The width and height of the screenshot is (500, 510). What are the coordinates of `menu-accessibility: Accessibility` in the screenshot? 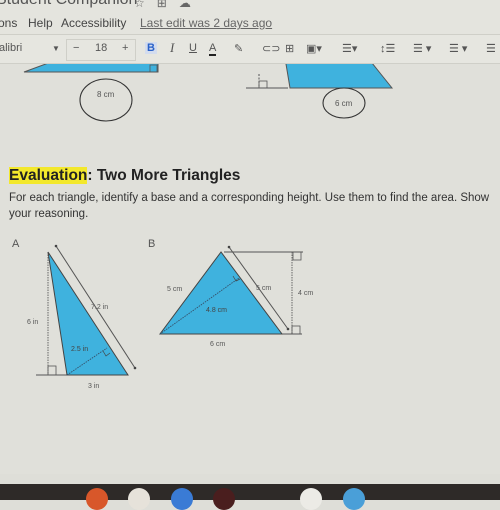 It's located at (93, 23).